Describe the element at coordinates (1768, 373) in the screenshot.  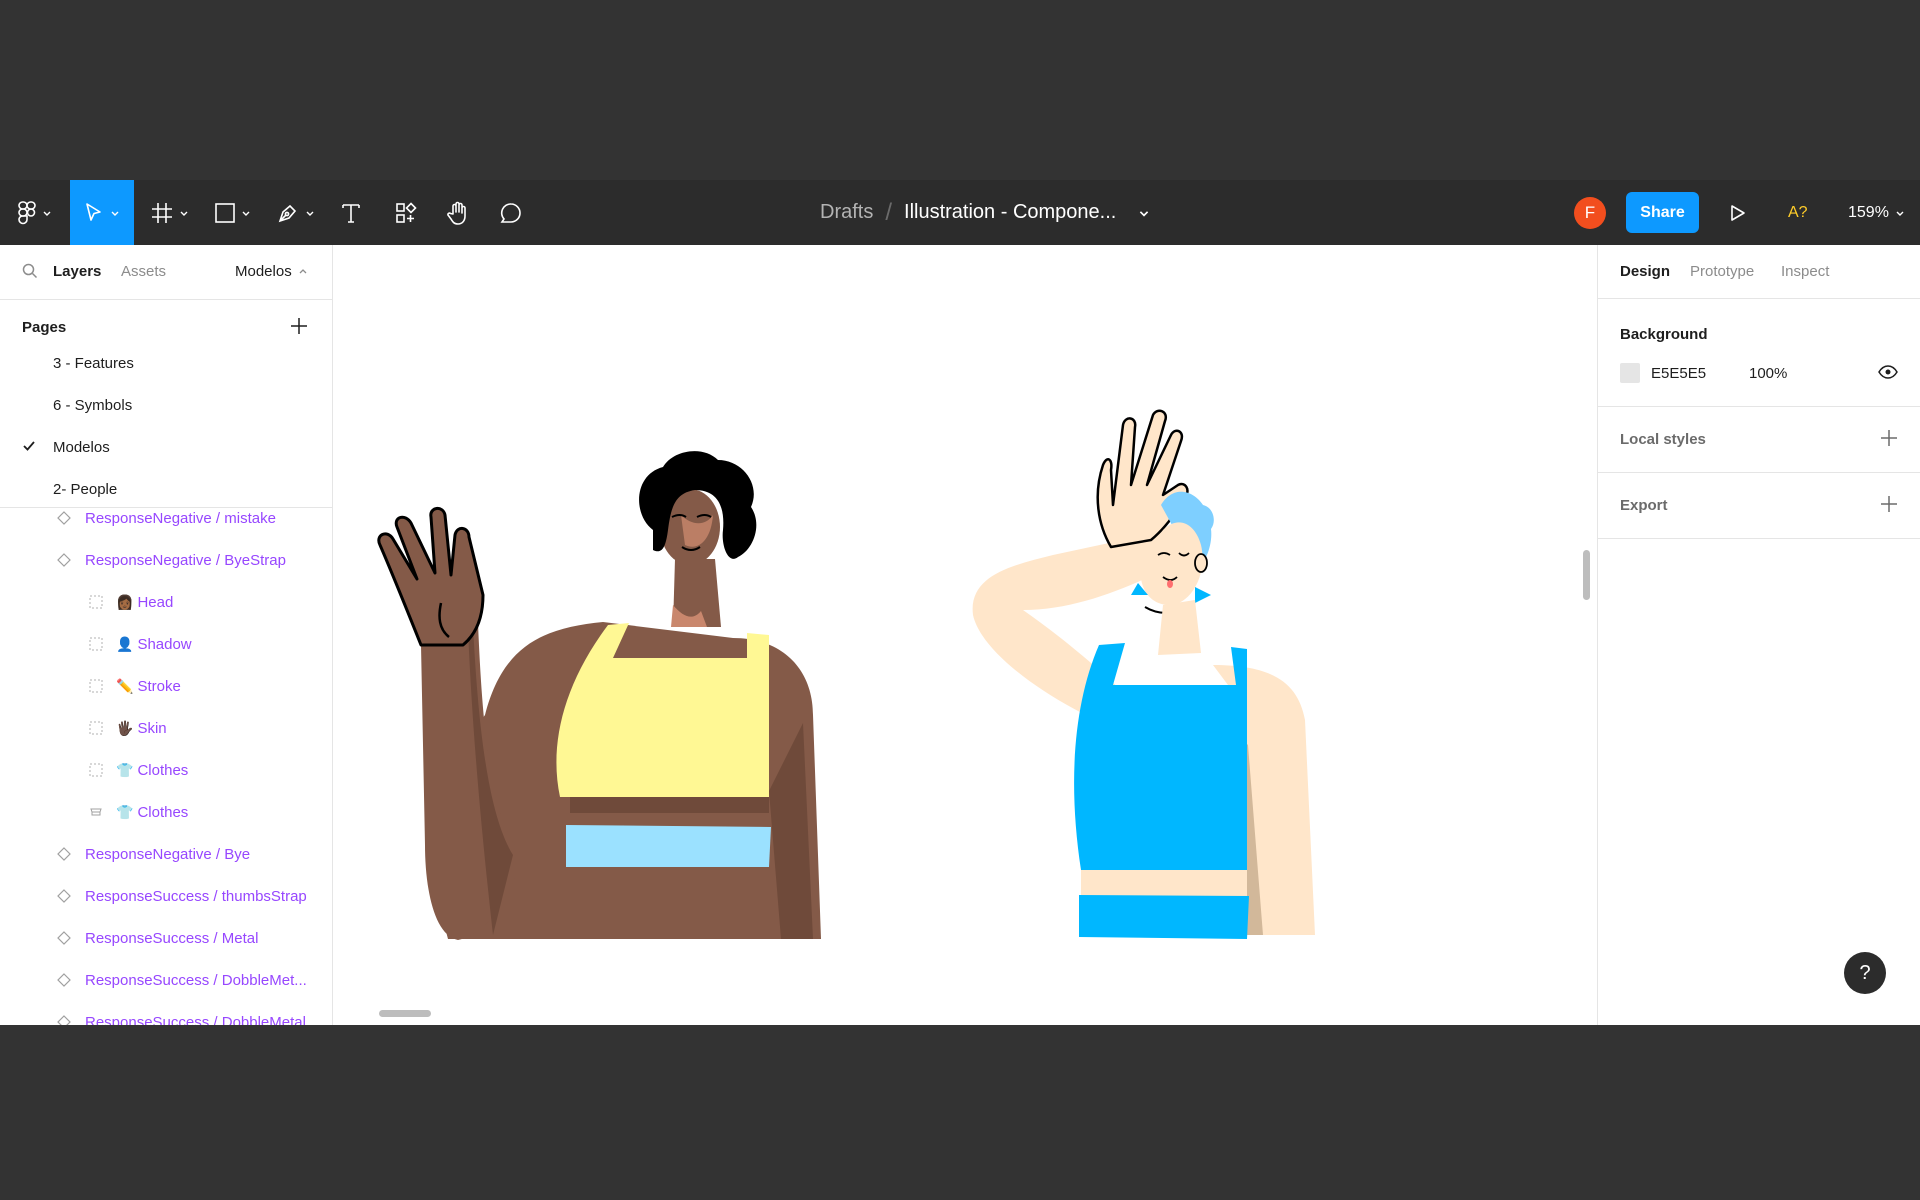
I see `background-opacity-input: 100%` at that location.